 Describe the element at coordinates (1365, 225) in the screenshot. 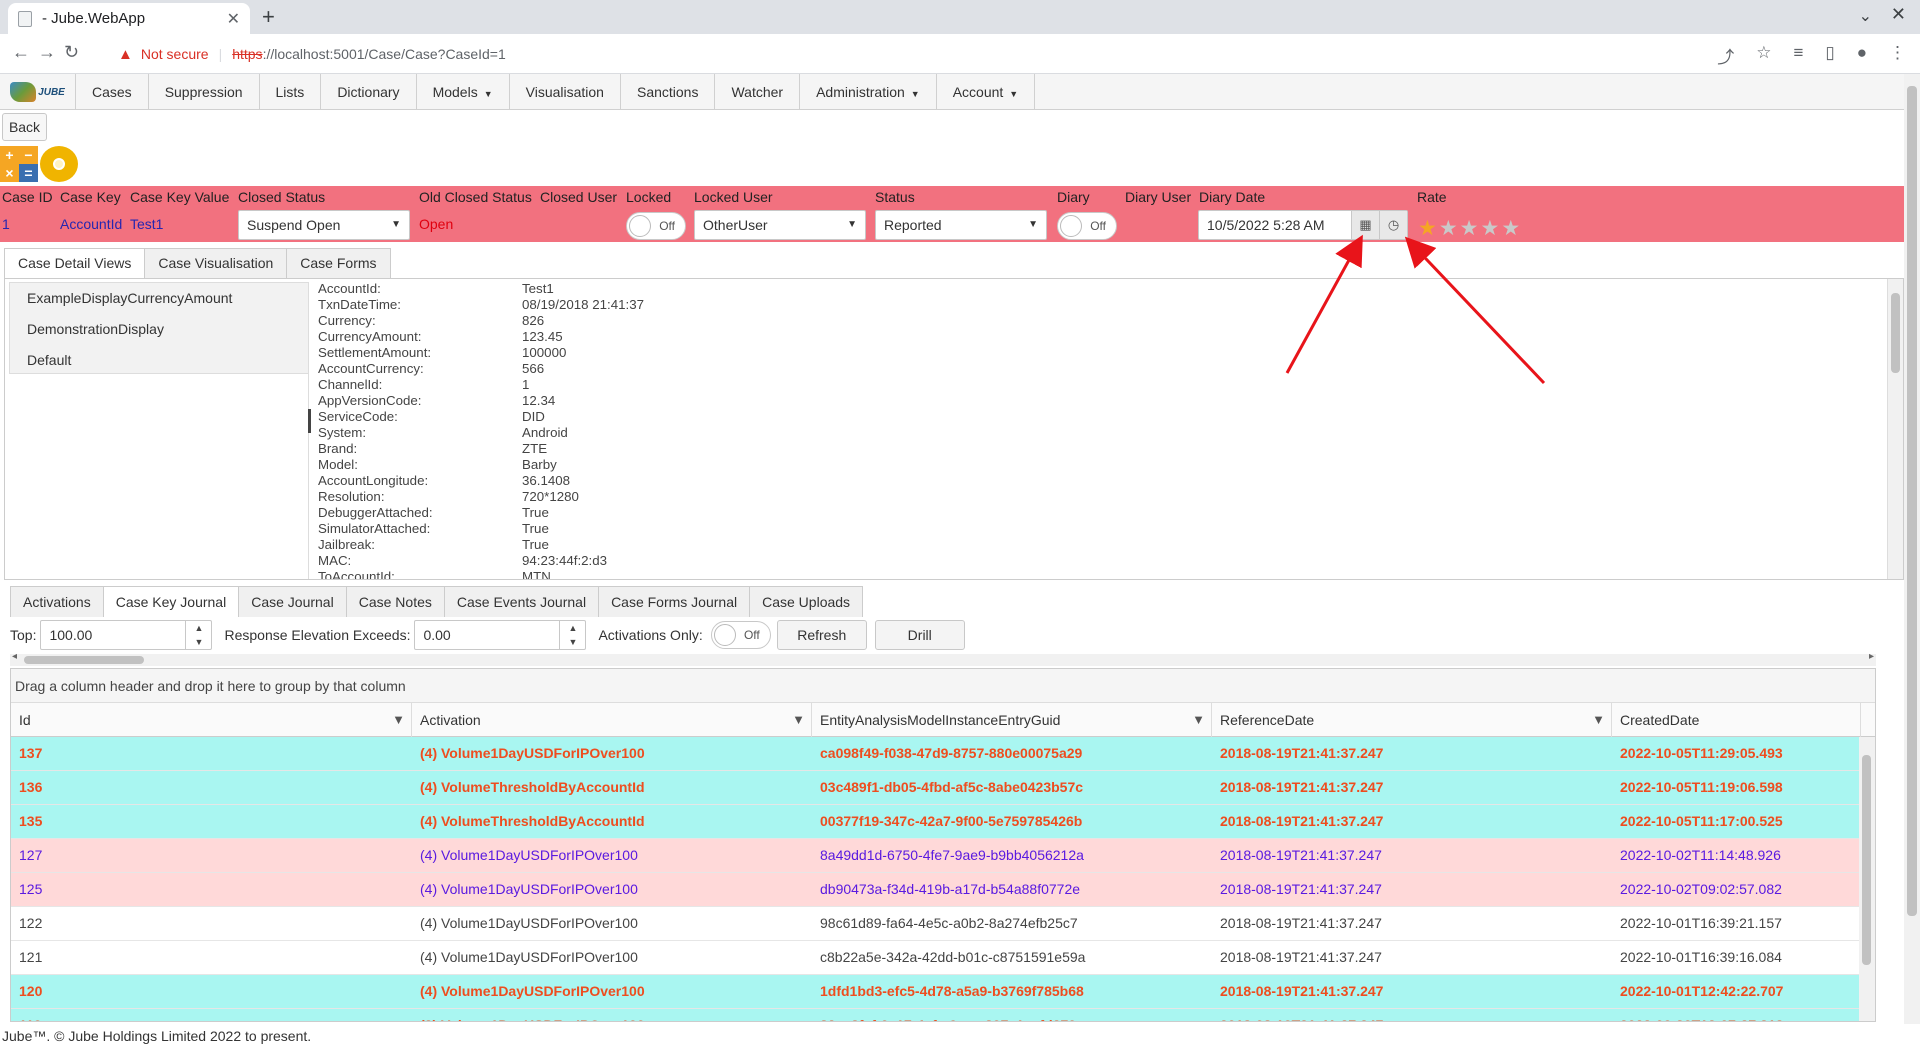

I see `calendar-icon: ▦` at that location.